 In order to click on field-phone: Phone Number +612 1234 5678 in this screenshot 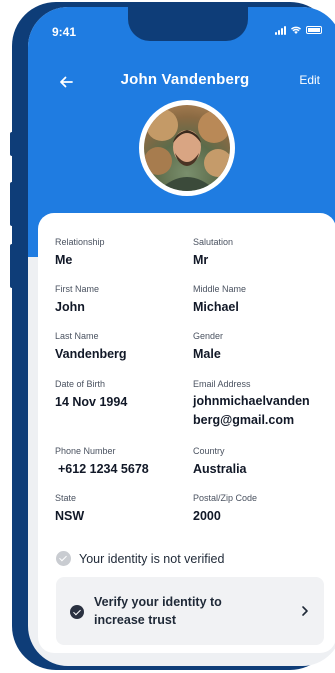, I will do `click(102, 462)`.